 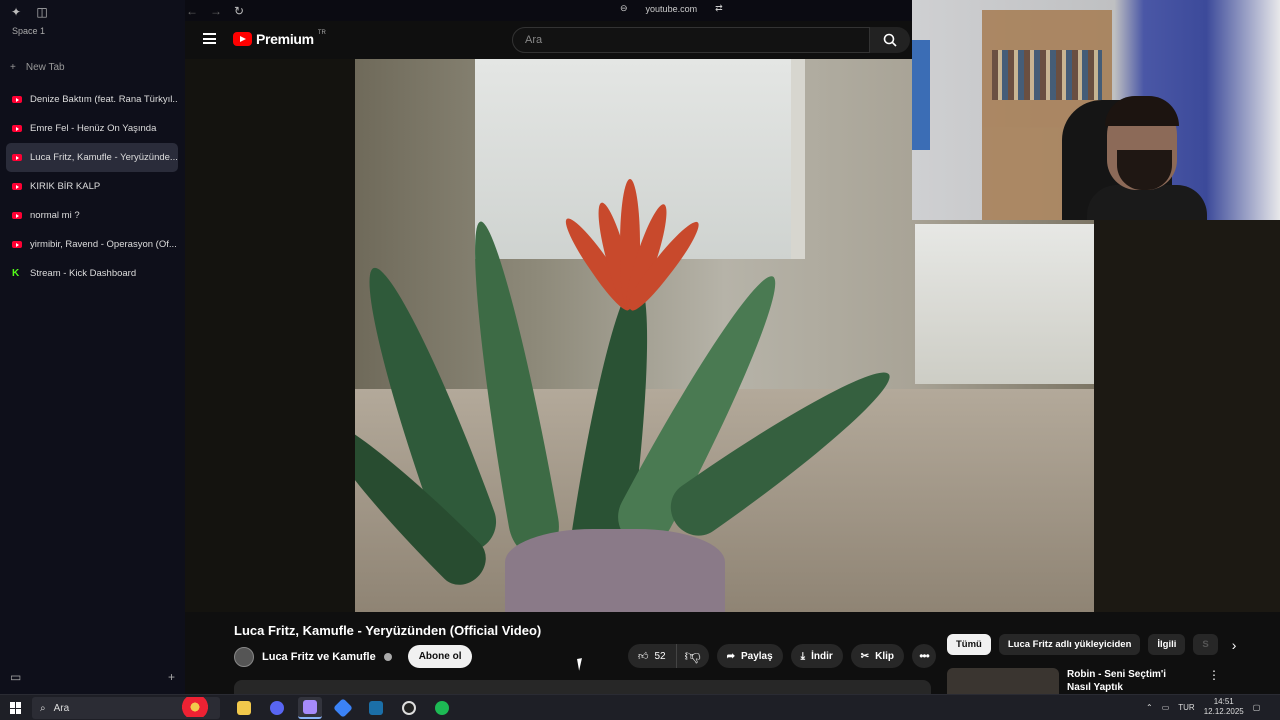 What do you see at coordinates (1186, 707) in the screenshot?
I see `language-indicator: TUR` at bounding box center [1186, 707].